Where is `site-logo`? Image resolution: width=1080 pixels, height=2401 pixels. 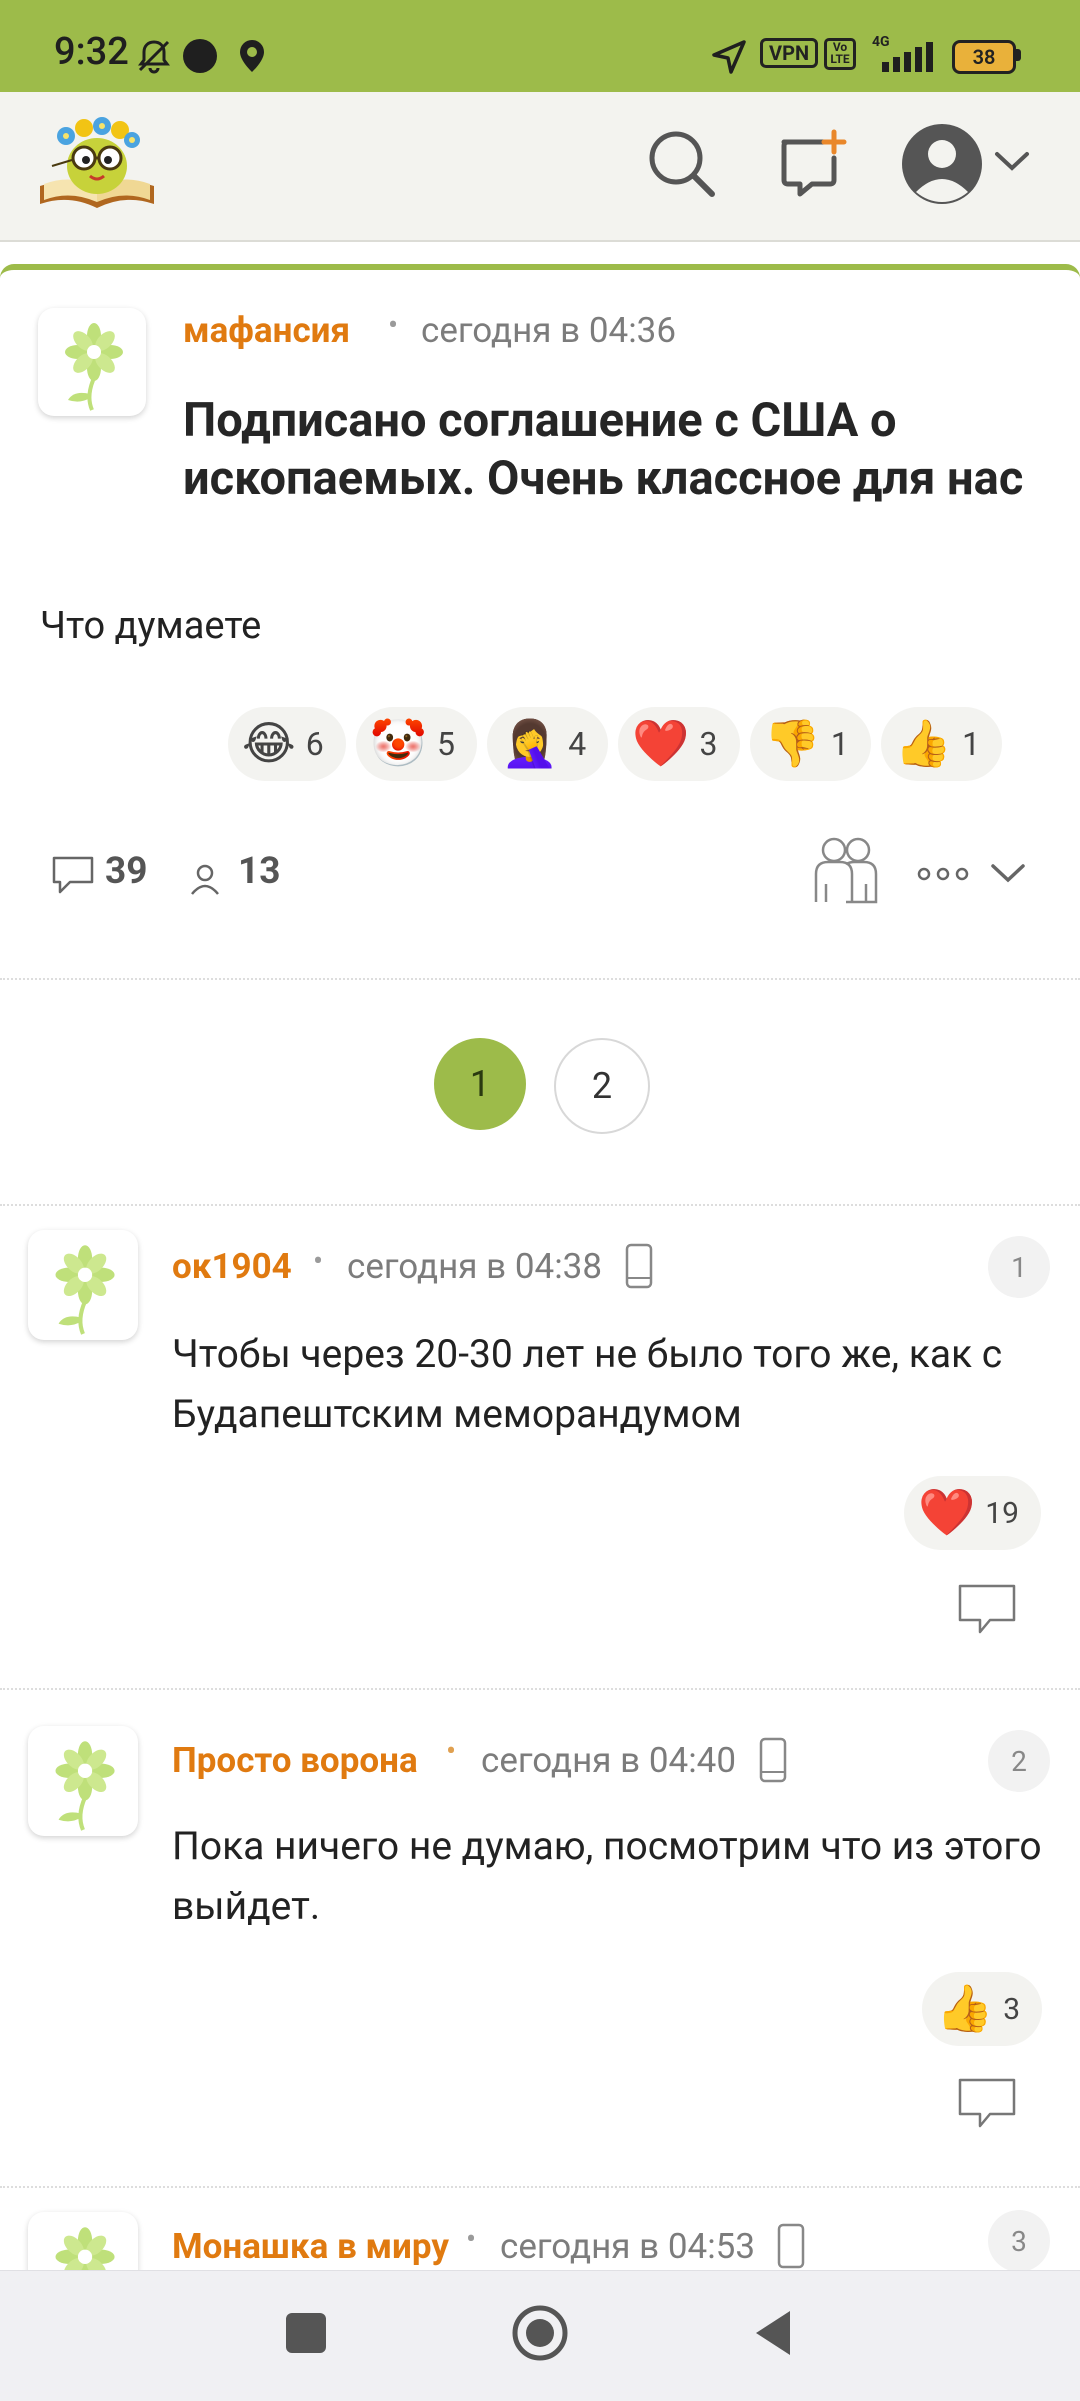
site-logo is located at coordinates (97, 161).